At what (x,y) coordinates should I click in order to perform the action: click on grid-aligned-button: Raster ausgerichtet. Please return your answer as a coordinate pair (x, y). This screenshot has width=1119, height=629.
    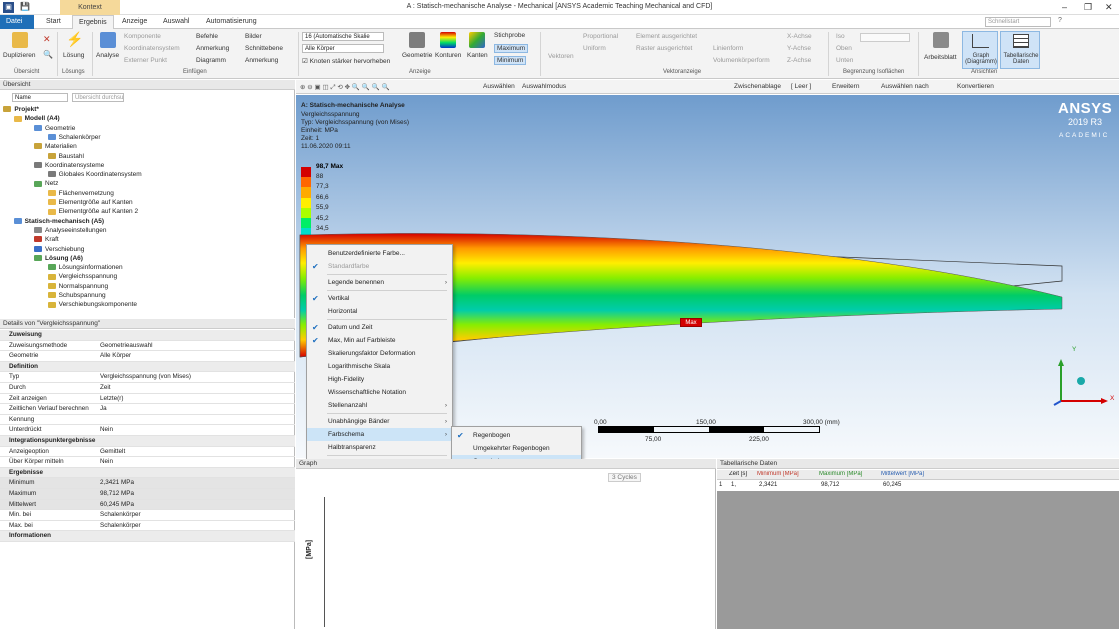
    Looking at the image, I should click on (664, 48).